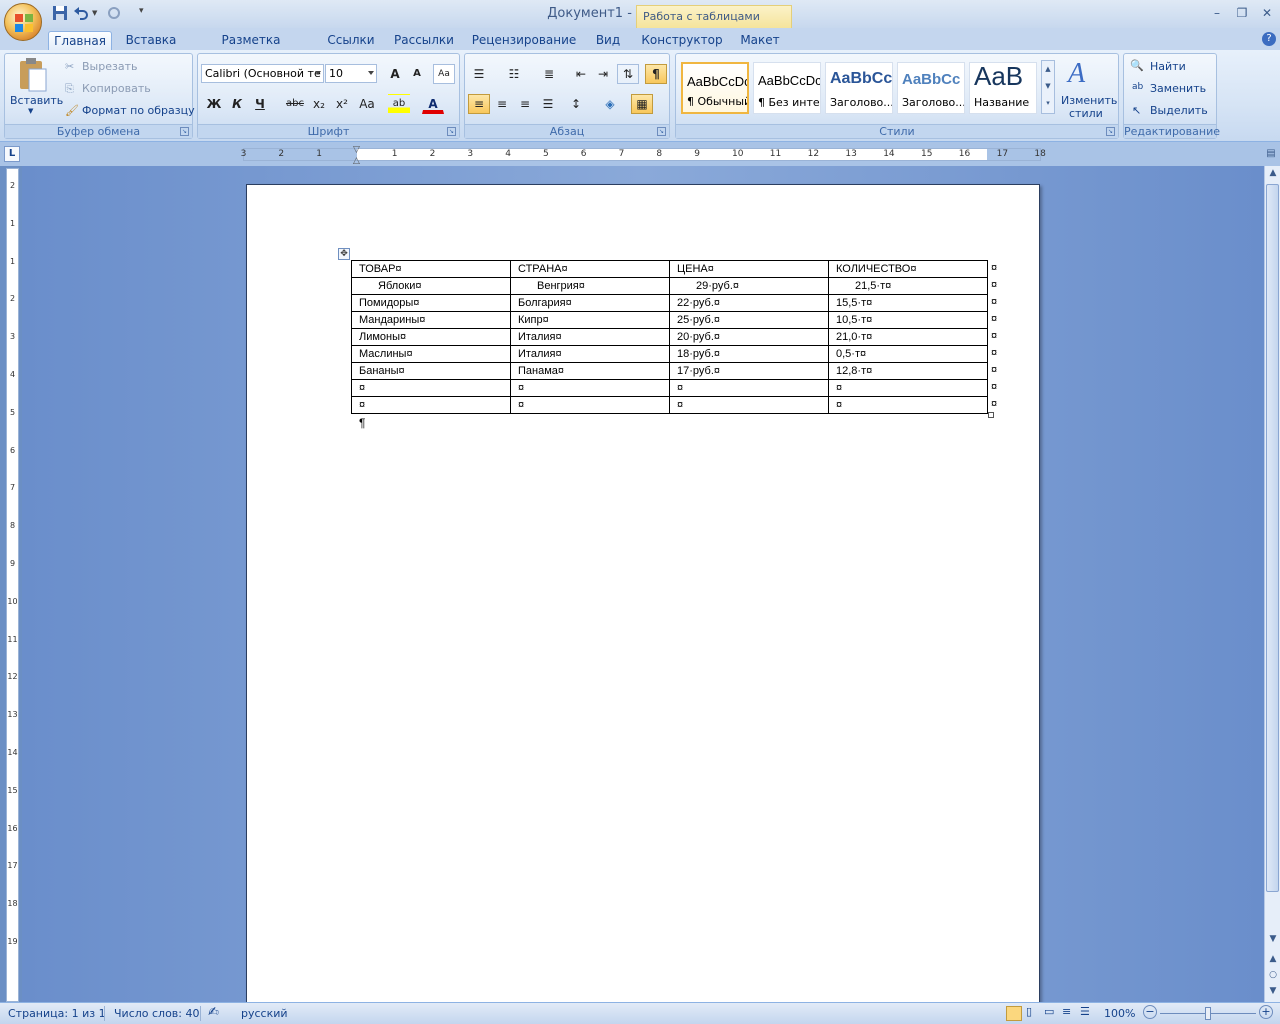 The width and height of the screenshot is (1280, 1024). What do you see at coordinates (424, 40) in the screenshot?
I see `tab-mailings: Рассылки` at bounding box center [424, 40].